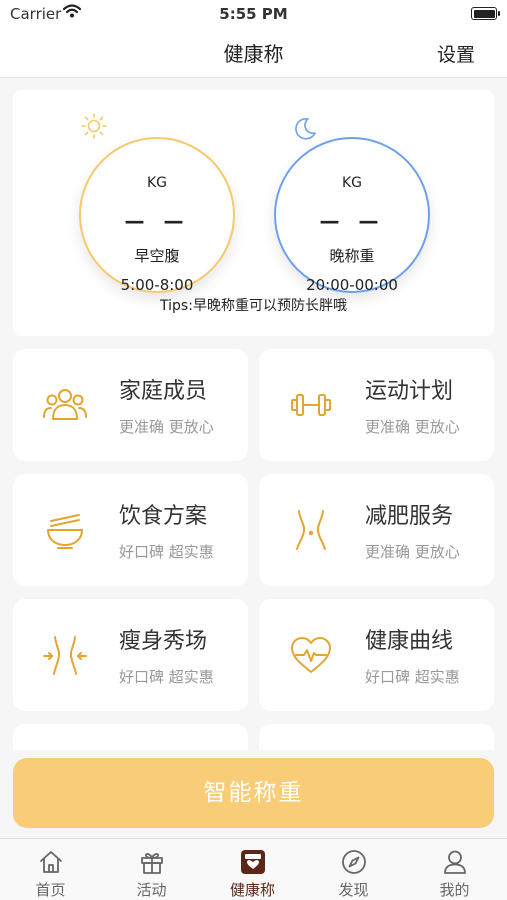 The width and height of the screenshot is (507, 900). Describe the element at coordinates (163, 516) in the screenshot. I see `tile-title: 饮食方案` at that location.